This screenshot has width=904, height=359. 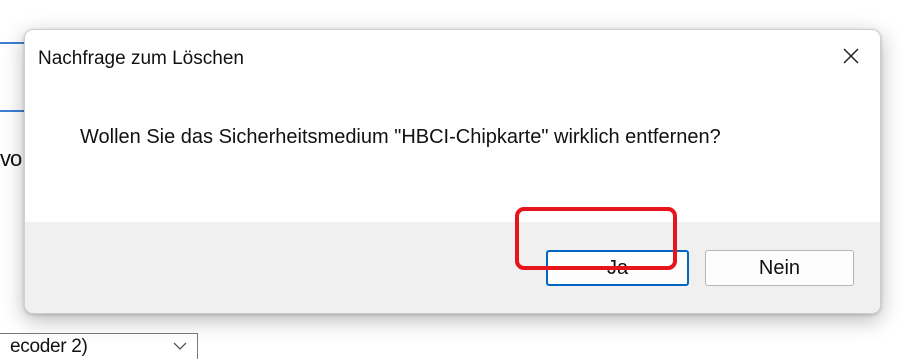 What do you see at coordinates (99, 346) in the screenshot?
I see `background-dropdown: ecoder 2)` at bounding box center [99, 346].